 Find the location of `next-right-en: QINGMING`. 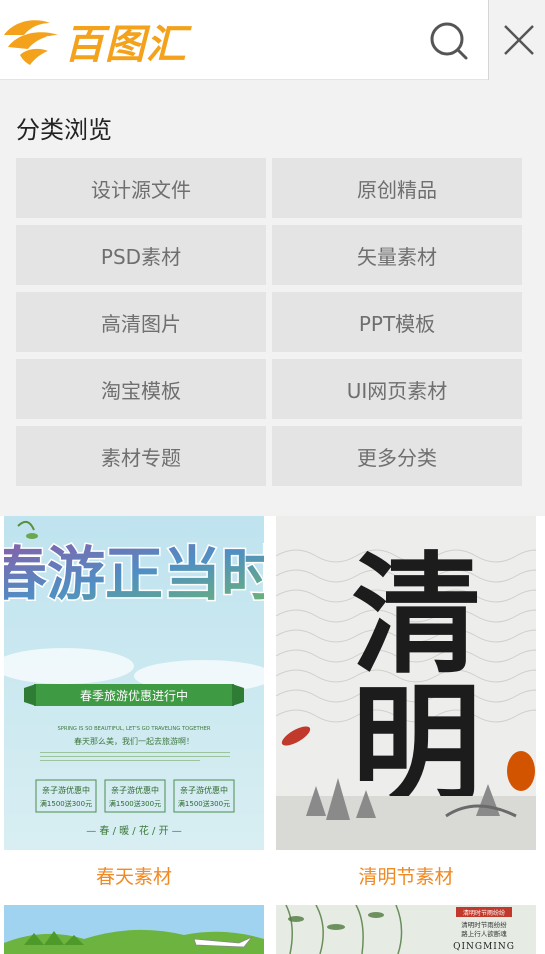

next-right-en: QINGMING is located at coordinates (484, 947).